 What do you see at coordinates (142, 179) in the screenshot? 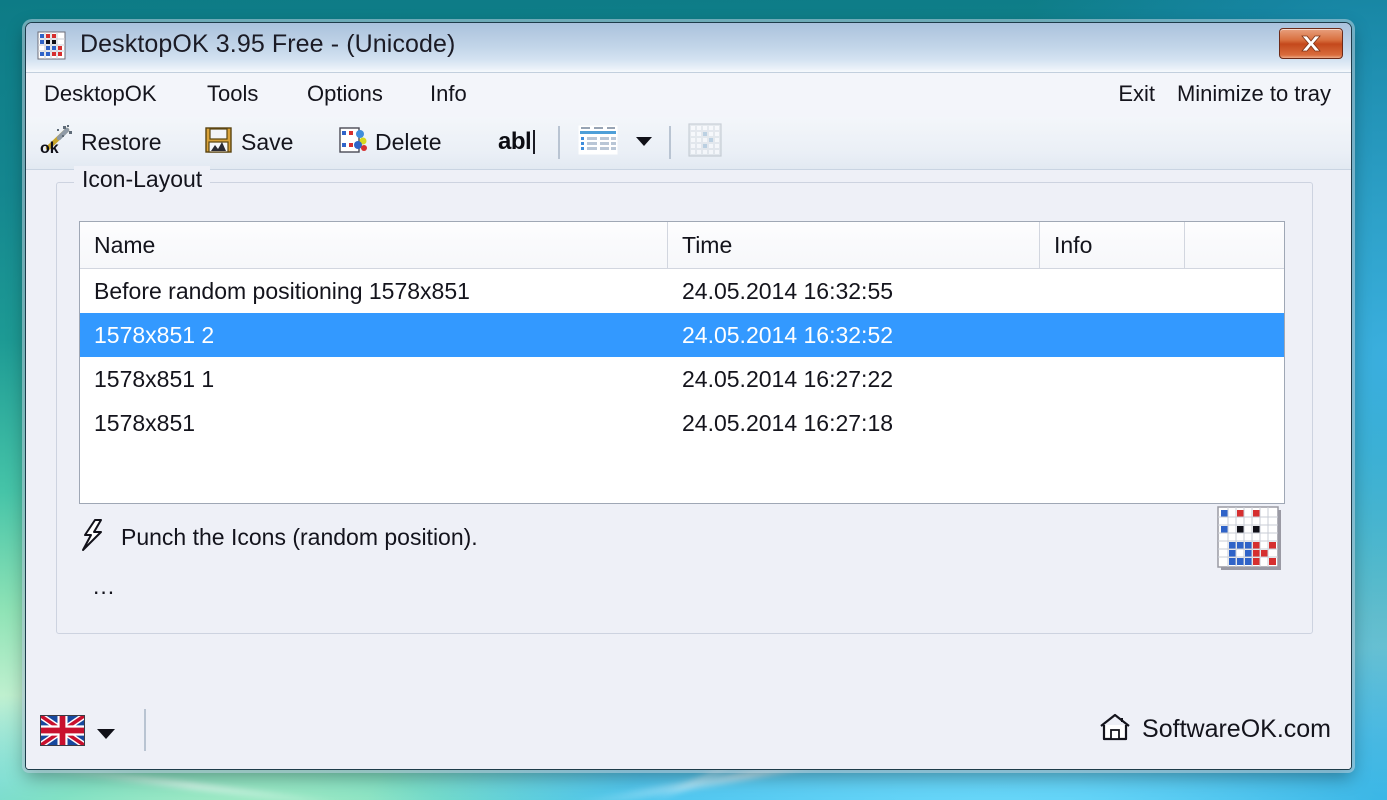
I see `groupbox-label: Icon-Layout` at bounding box center [142, 179].